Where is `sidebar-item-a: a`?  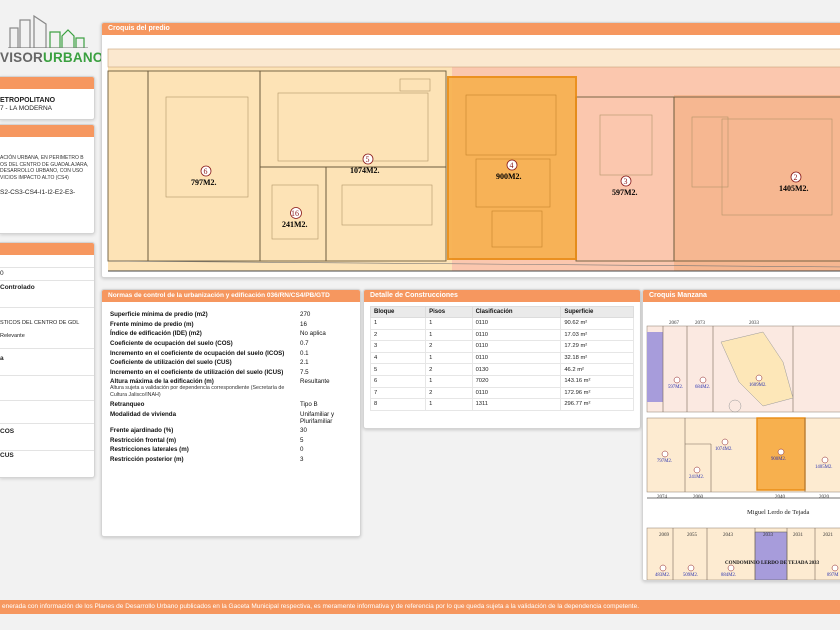
sidebar-item-a: a is located at coordinates (47, 362).